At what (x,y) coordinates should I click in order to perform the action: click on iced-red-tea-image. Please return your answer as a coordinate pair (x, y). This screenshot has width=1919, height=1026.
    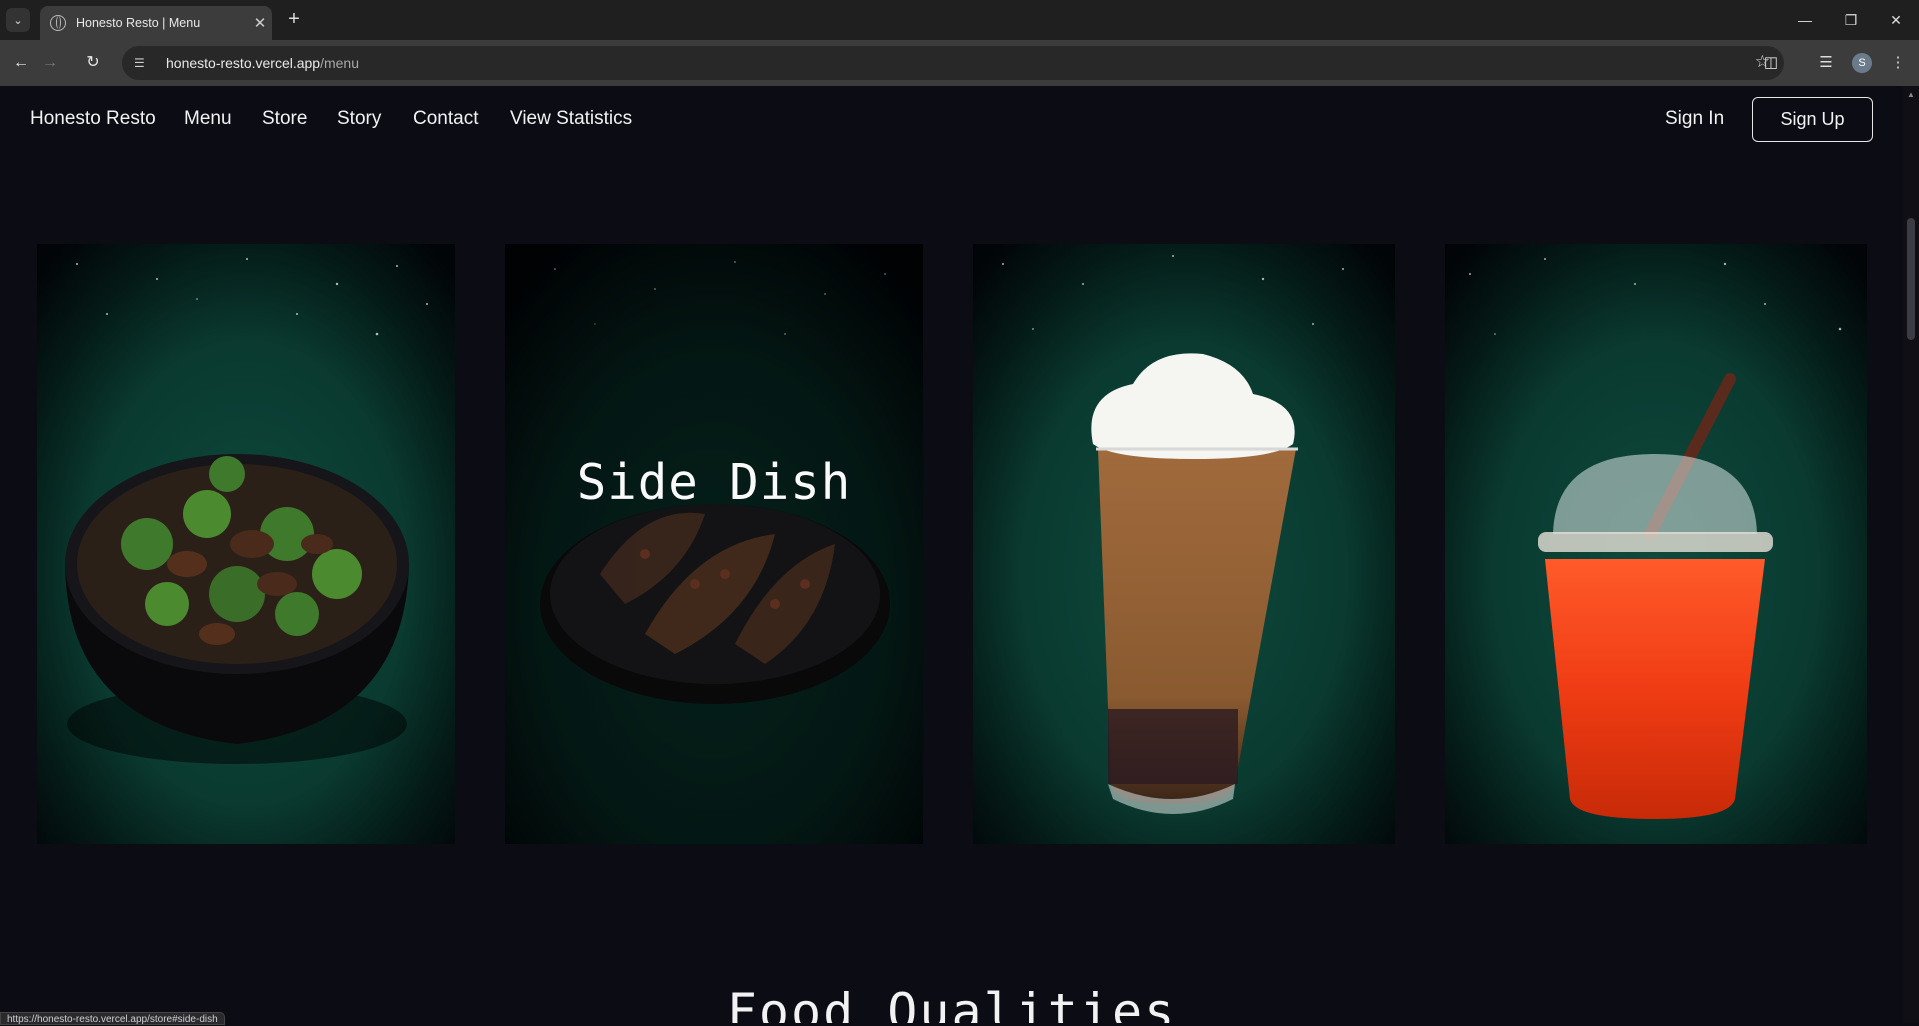
    Looking at the image, I should click on (1656, 544).